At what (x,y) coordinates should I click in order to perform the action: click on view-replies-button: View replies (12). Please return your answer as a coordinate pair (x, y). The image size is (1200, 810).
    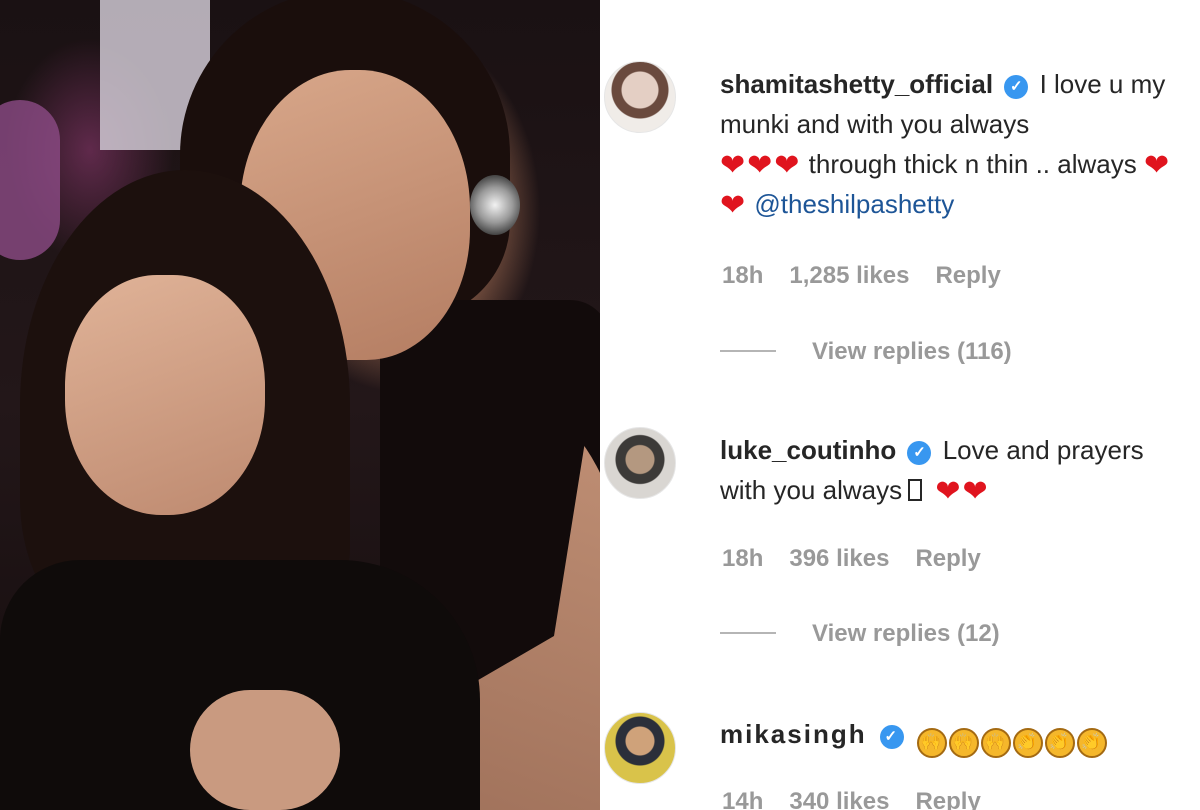
    Looking at the image, I should click on (860, 634).